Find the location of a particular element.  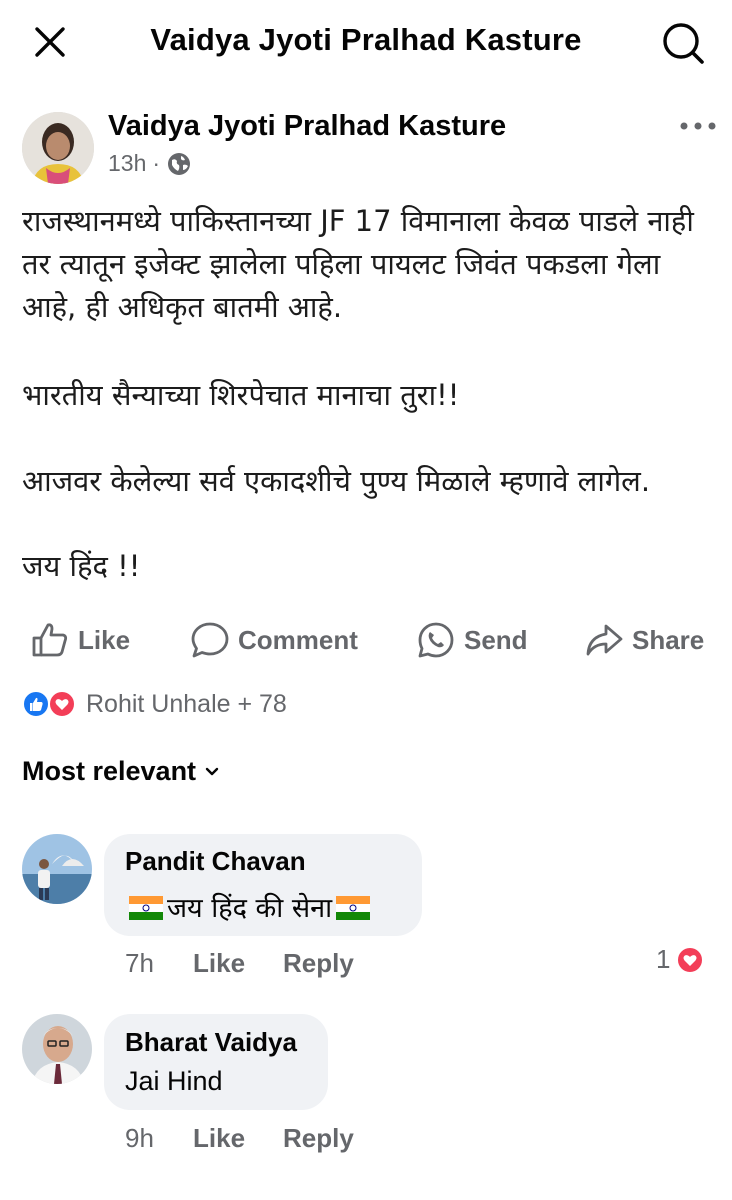

comment-button: Comment is located at coordinates (274, 640).